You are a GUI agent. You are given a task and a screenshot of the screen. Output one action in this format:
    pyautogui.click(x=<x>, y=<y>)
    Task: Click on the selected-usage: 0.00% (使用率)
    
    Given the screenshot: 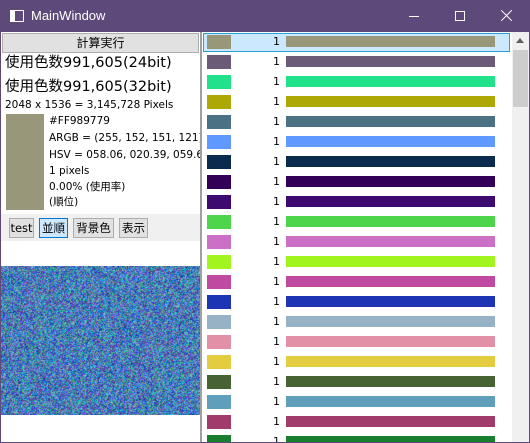 What is the action you would take?
    pyautogui.click(x=87, y=187)
    